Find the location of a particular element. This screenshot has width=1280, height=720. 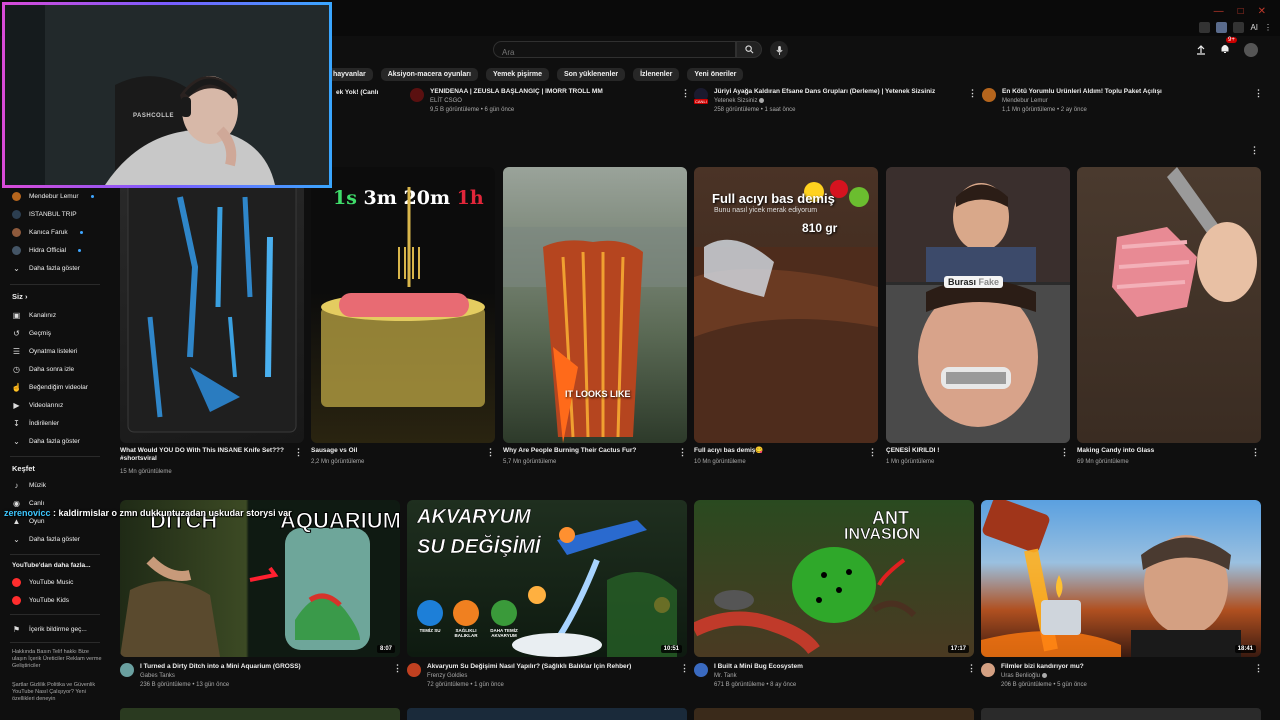

chip: İzlenenler is located at coordinates (656, 74).